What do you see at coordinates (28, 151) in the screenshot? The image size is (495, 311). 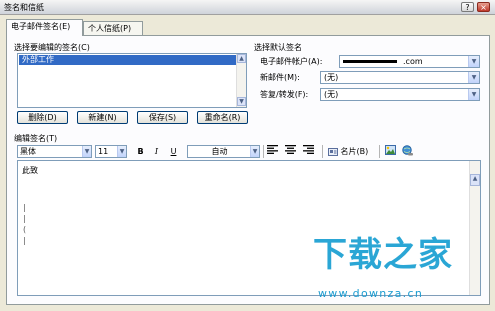 I see `font-value: 黑体` at bounding box center [28, 151].